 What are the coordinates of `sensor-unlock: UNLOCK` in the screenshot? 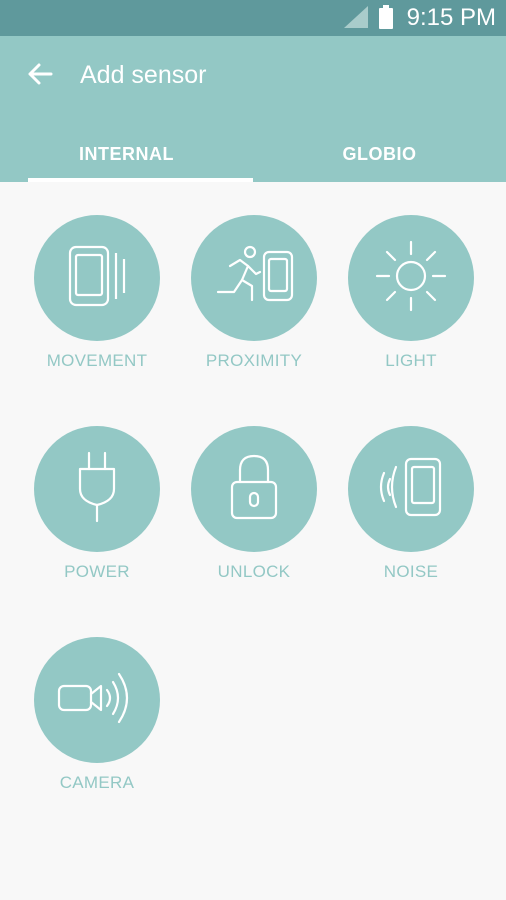 It's located at (254, 516).